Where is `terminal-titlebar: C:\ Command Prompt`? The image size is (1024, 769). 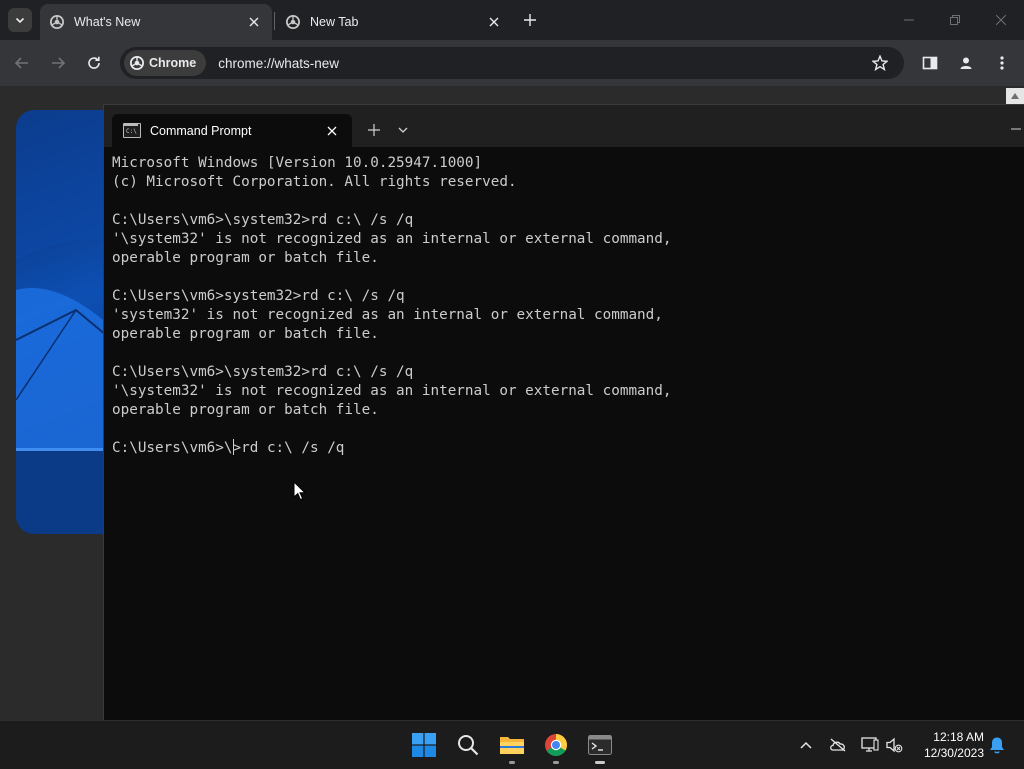 terminal-titlebar: C:\ Command Prompt is located at coordinates (564, 126).